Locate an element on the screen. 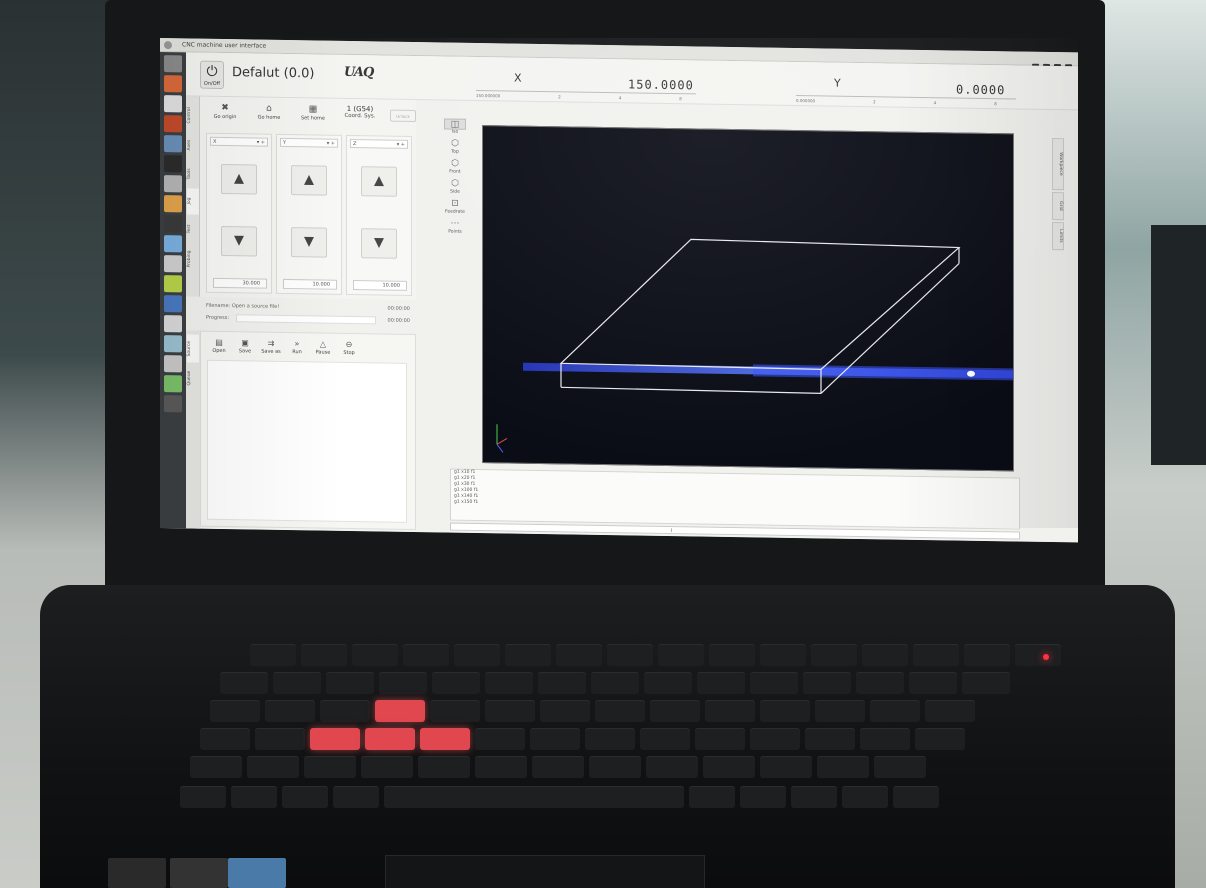 The image size is (1206, 888). launcher-terminal-icon is located at coordinates (173, 164).